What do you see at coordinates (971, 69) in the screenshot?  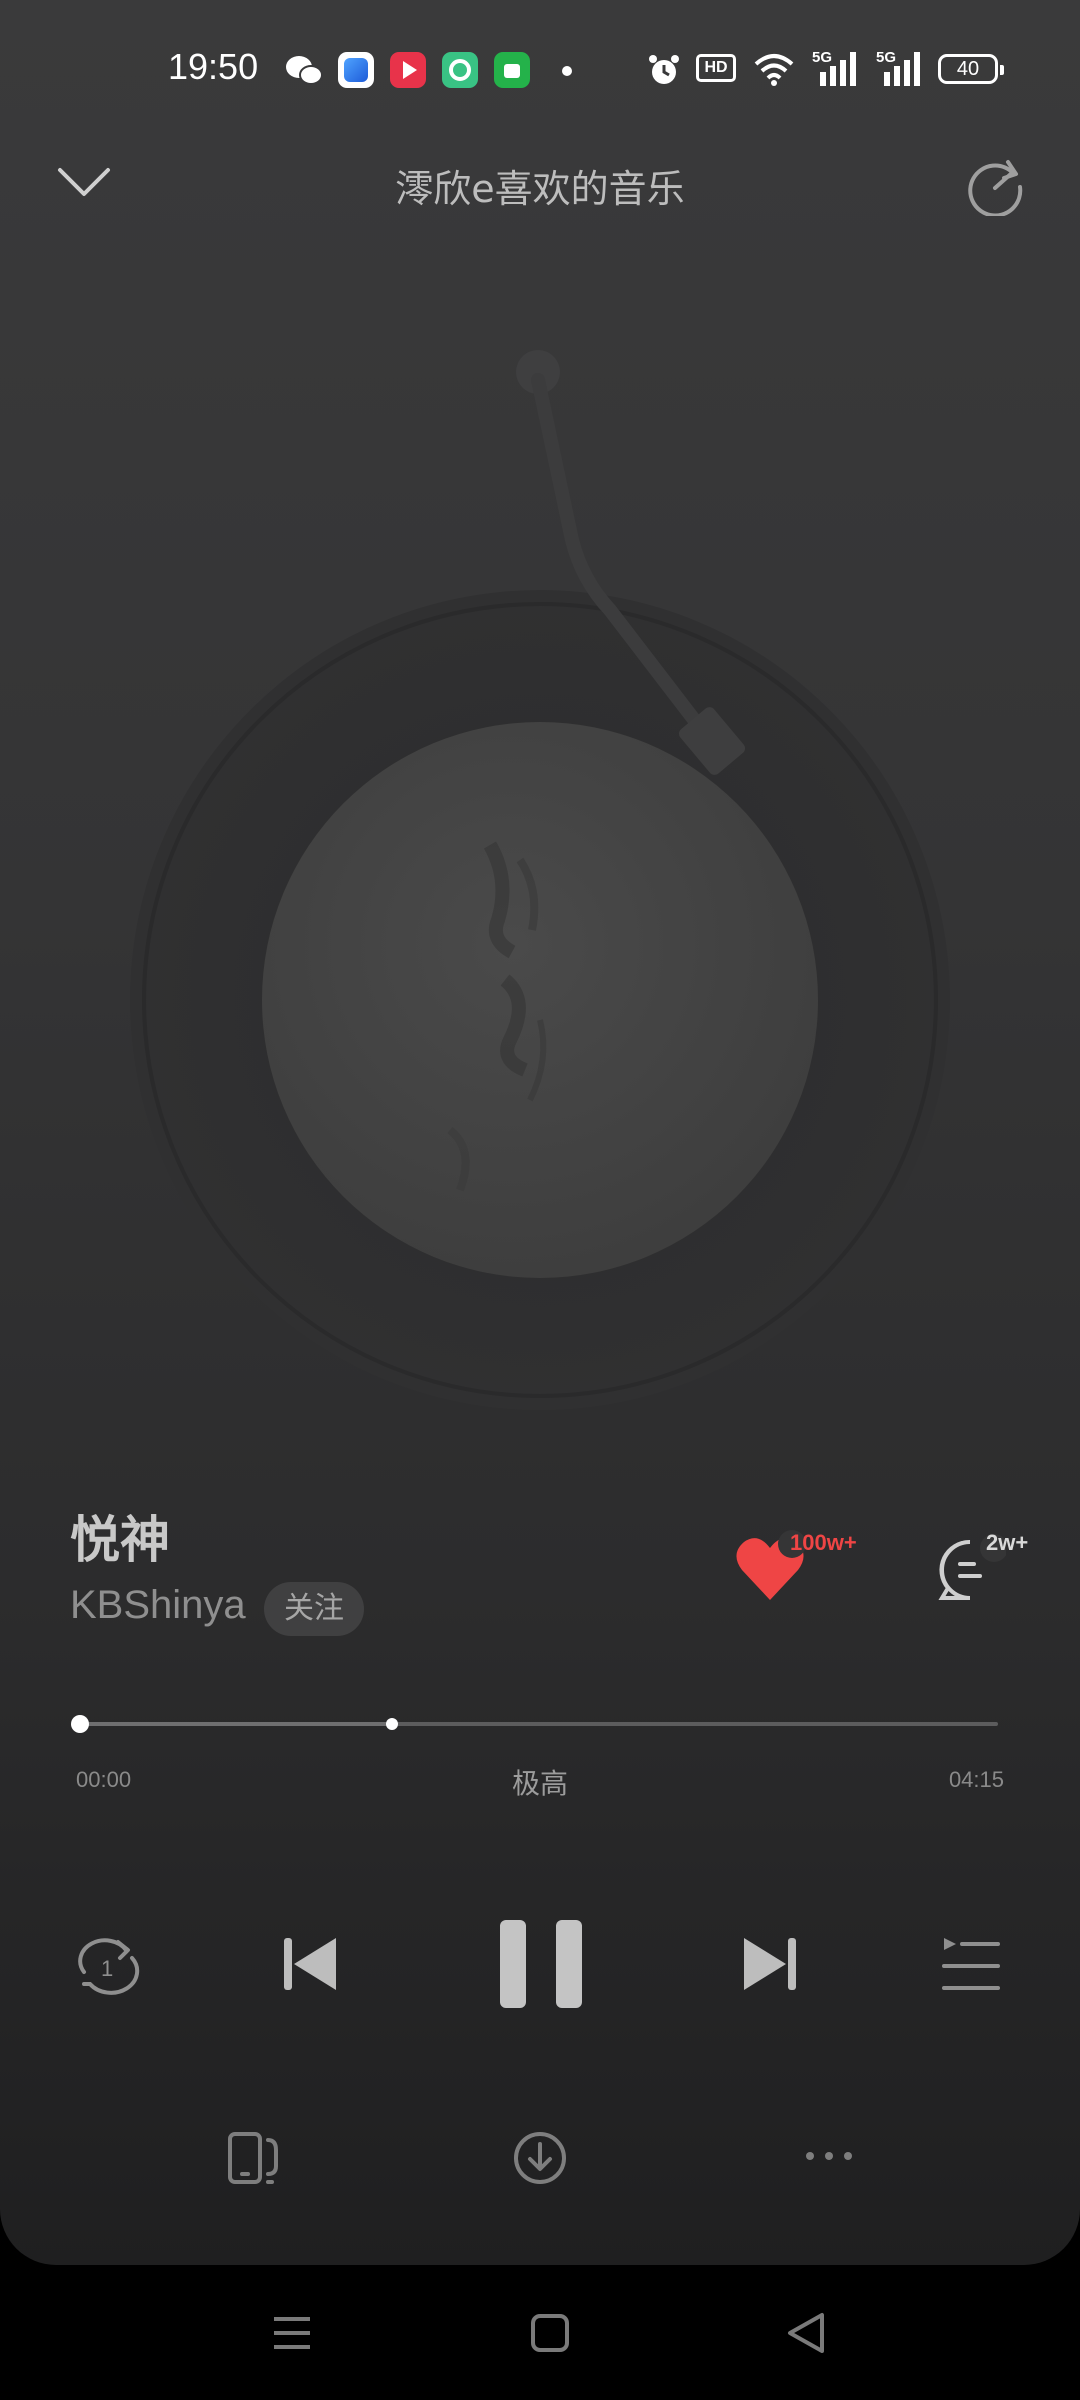 I see `battery-indicator: 40` at bounding box center [971, 69].